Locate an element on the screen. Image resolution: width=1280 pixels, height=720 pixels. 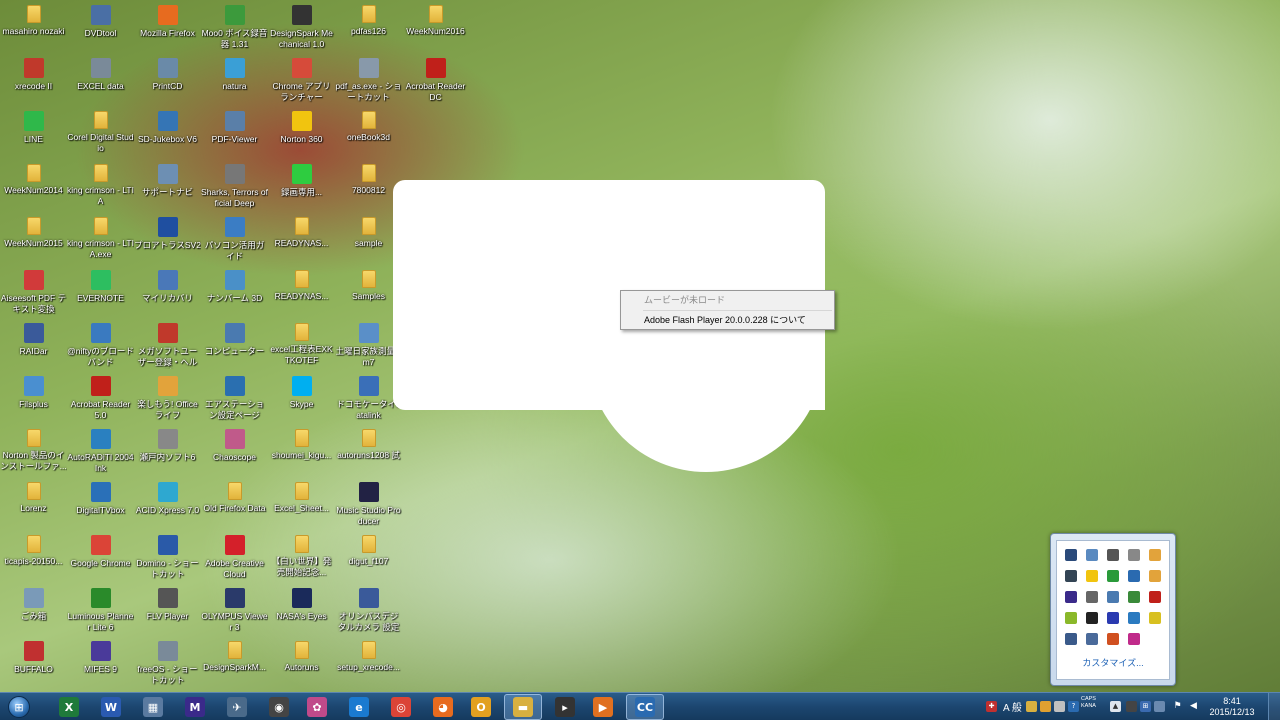
speaker-tray-icon is located at coordinates (1092, 618).